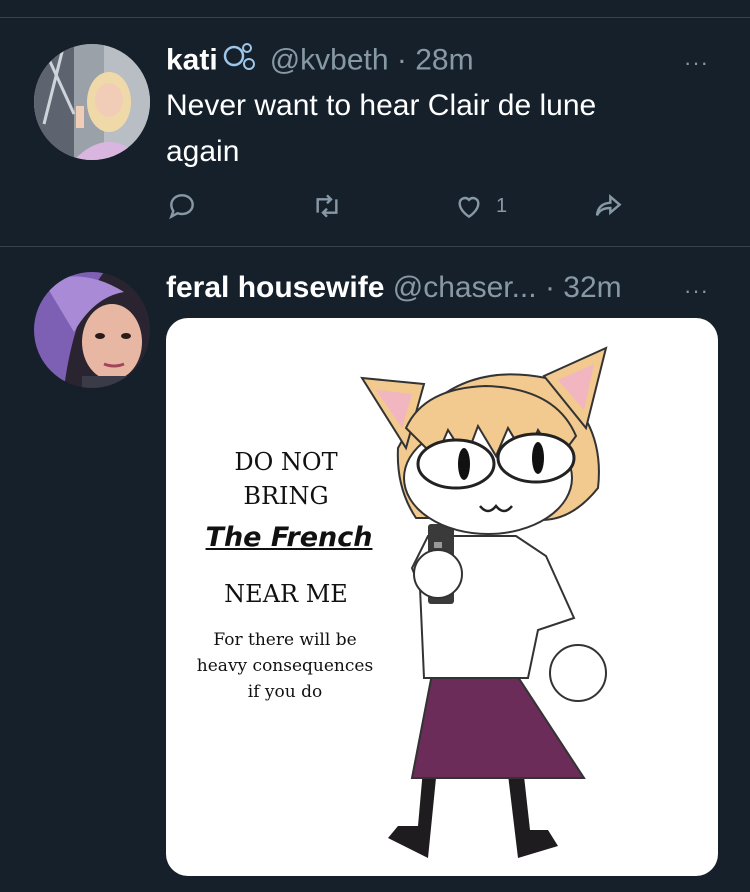 The width and height of the screenshot is (750, 892). Describe the element at coordinates (286, 496) in the screenshot. I see `meme-text-bring: BRING` at that location.